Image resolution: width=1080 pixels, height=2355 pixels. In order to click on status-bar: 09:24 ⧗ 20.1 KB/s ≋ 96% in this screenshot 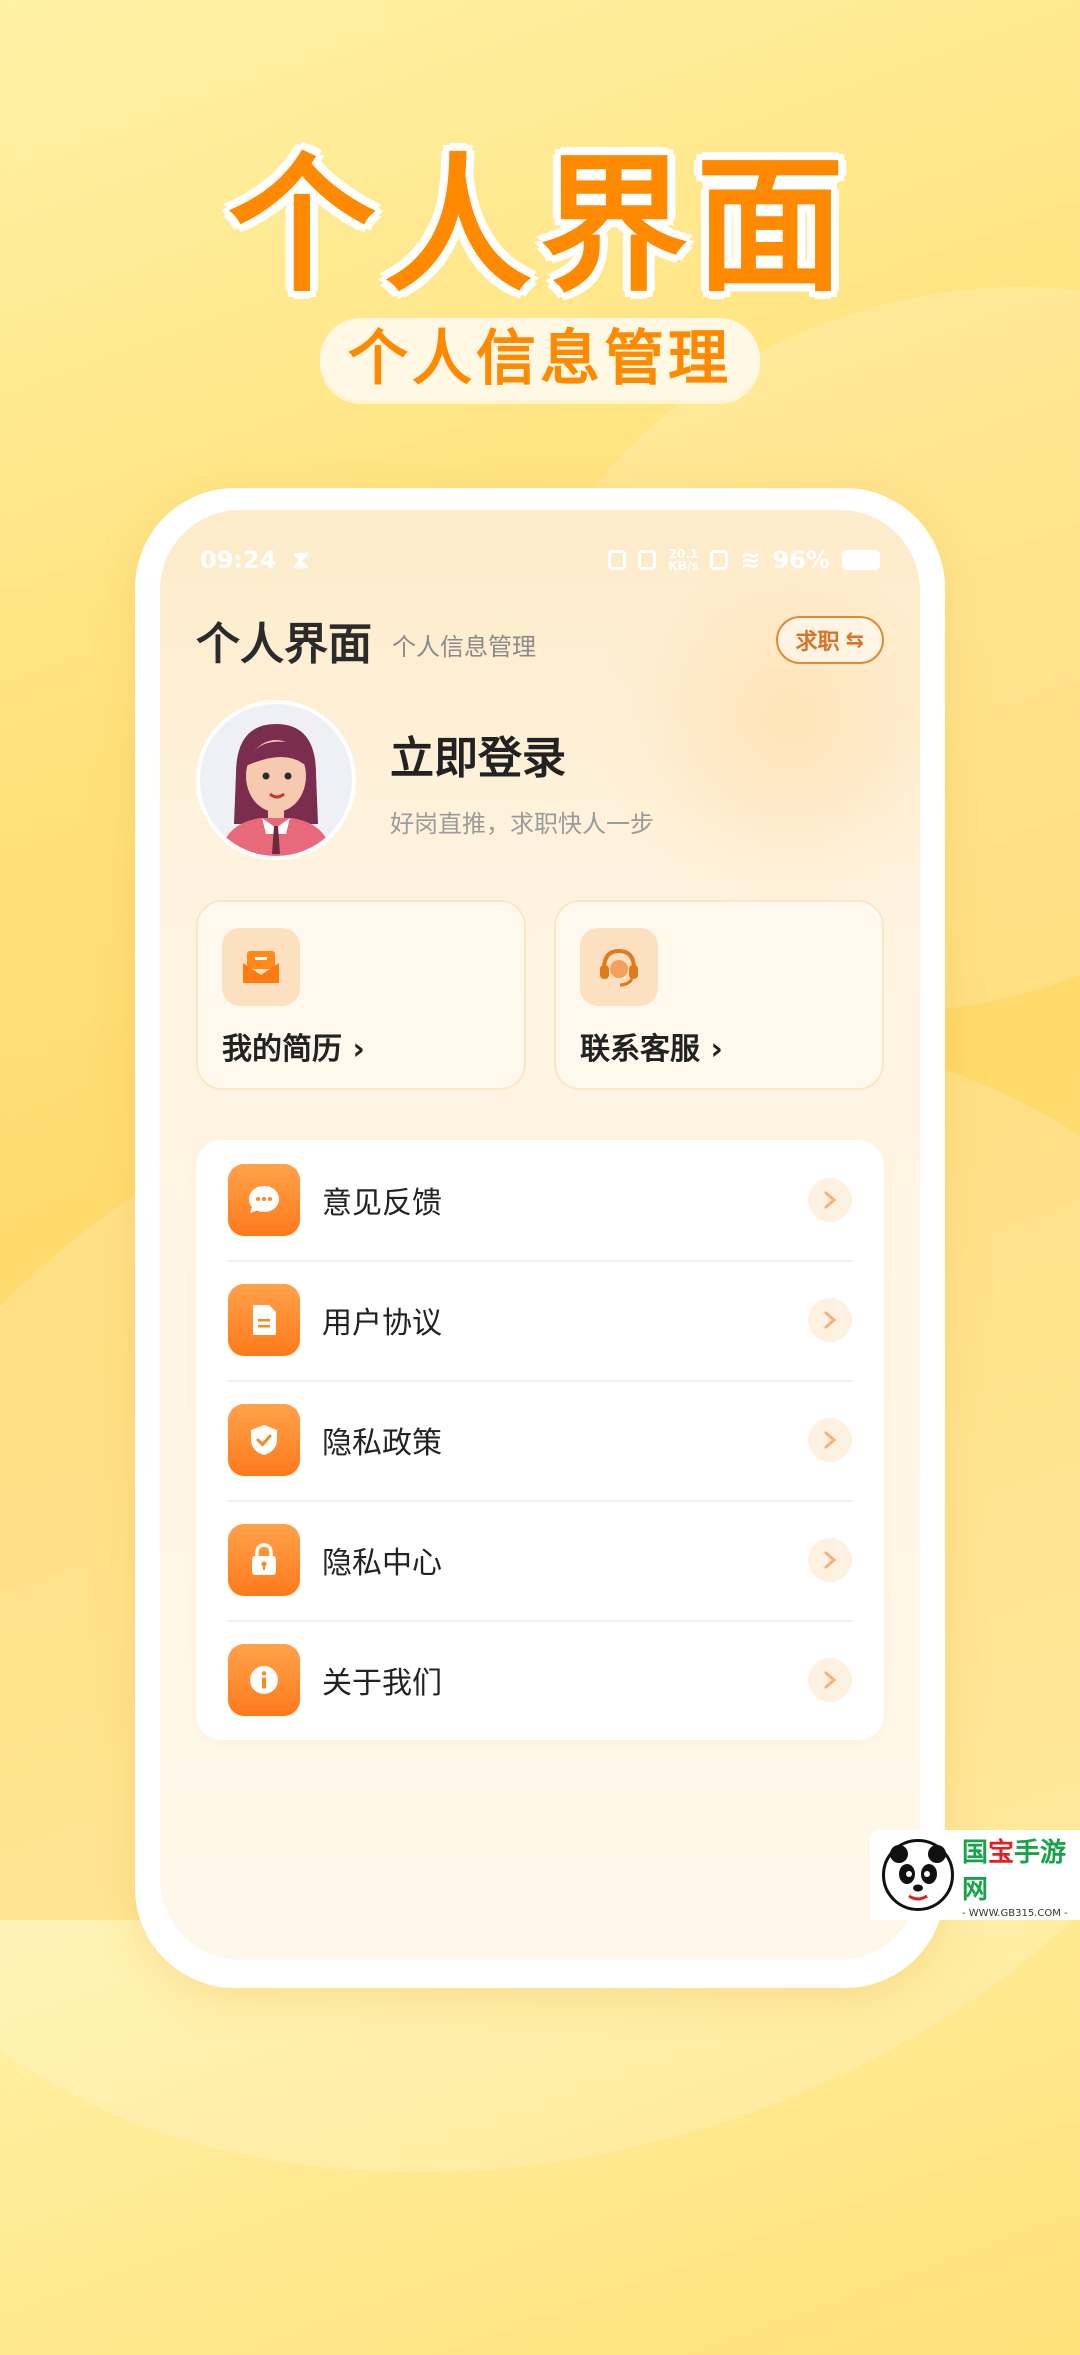, I will do `click(540, 560)`.